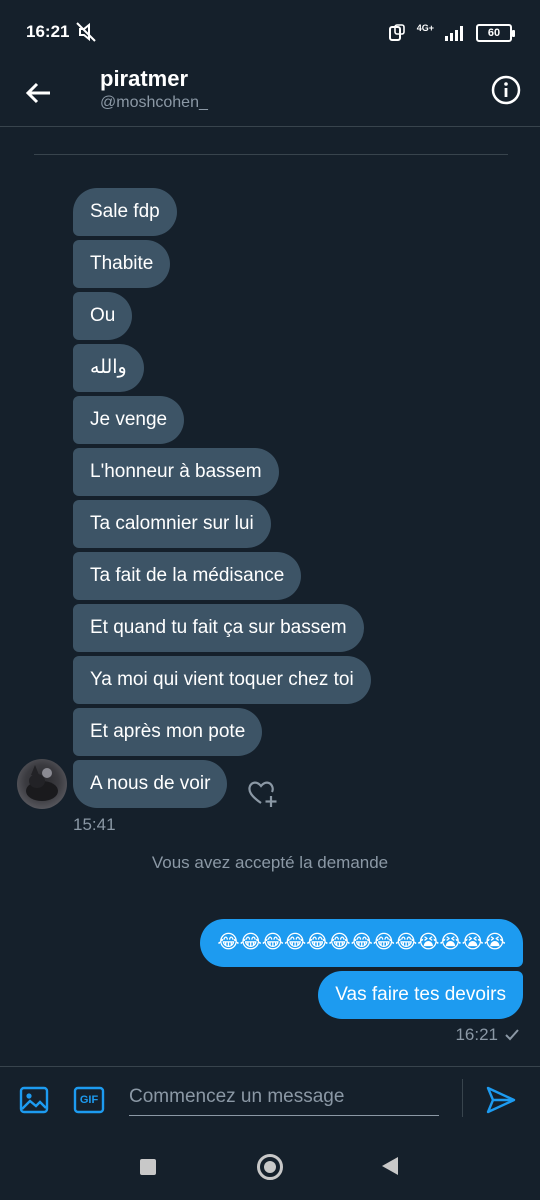 This screenshot has height=1200, width=540. What do you see at coordinates (462, 1098) in the screenshot?
I see `composer-separator` at bounding box center [462, 1098].